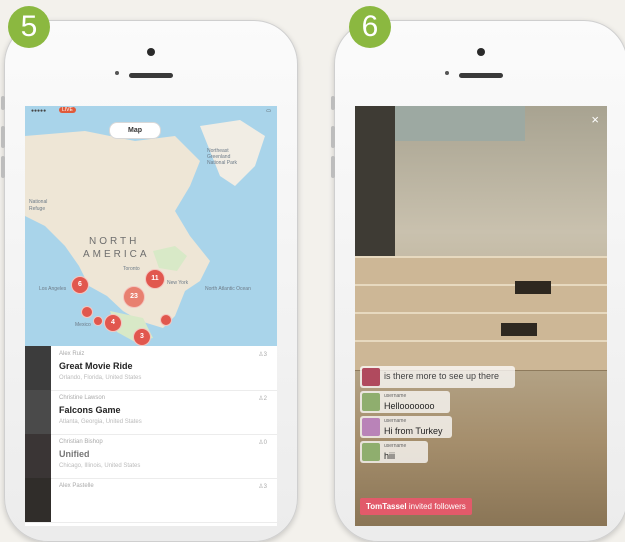  Describe the element at coordinates (131, 269) in the screenshot. I see `label-toronto: Toronto` at that location.